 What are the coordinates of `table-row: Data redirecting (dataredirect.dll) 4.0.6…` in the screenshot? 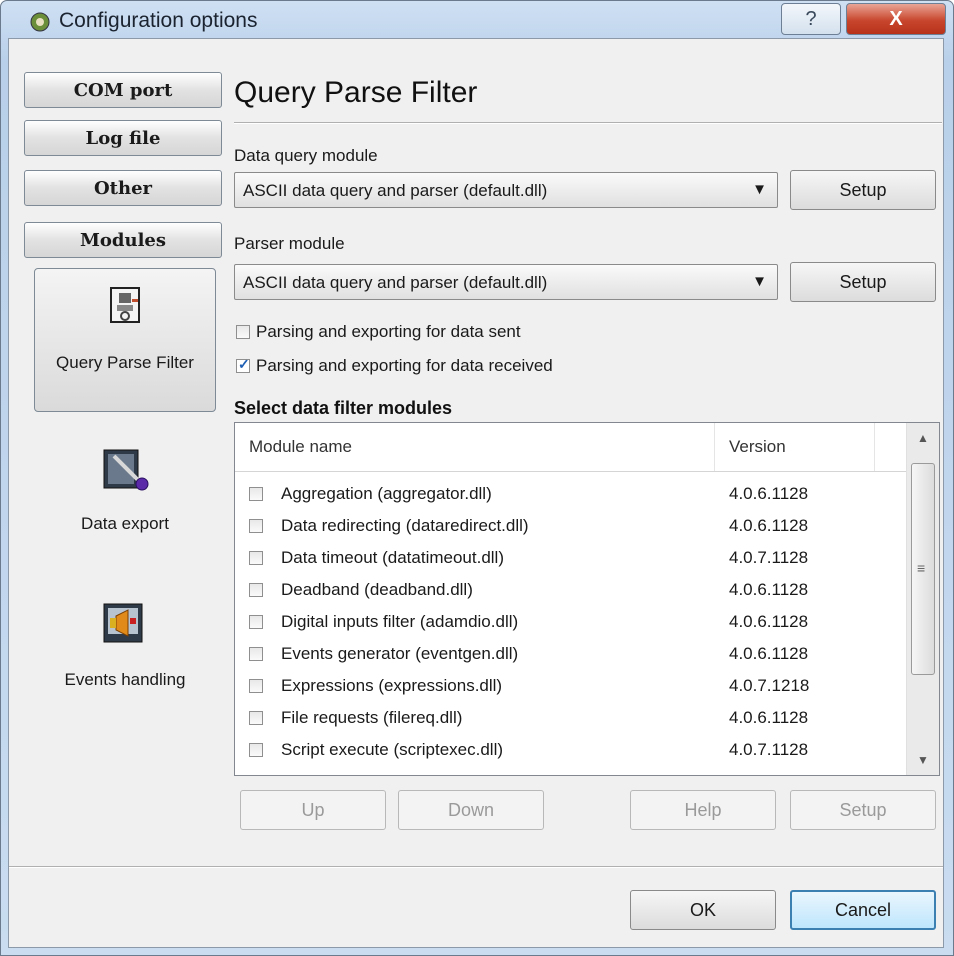 It's located at (571, 526).